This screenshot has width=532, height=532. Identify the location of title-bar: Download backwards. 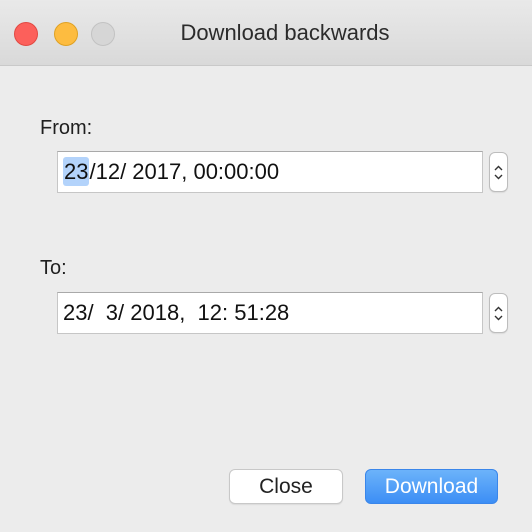
(266, 33).